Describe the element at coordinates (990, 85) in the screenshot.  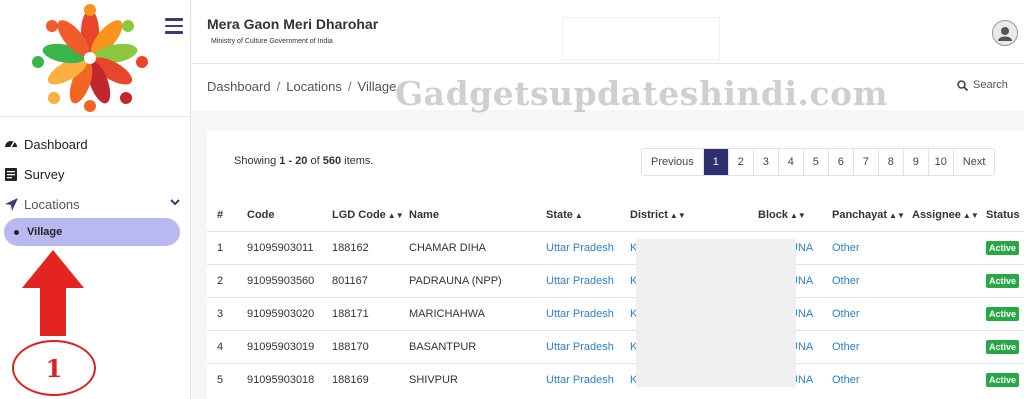
I see `search-label: Search` at that location.